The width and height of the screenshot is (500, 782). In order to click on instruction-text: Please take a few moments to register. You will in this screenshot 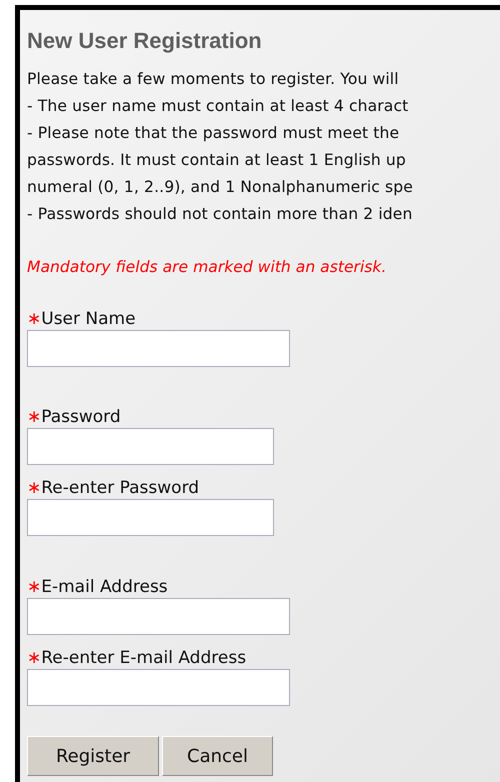, I will do `click(213, 79)`.